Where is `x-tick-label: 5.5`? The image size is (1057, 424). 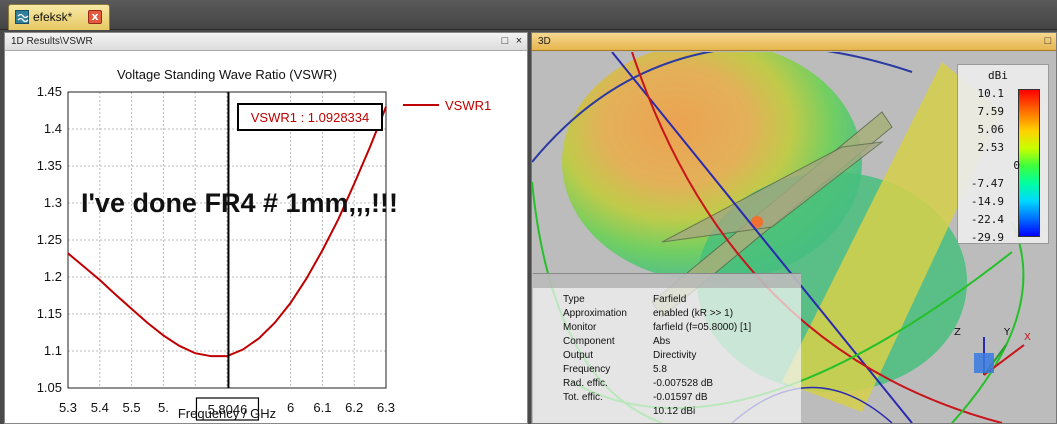 x-tick-label: 5.5 is located at coordinates (132, 407).